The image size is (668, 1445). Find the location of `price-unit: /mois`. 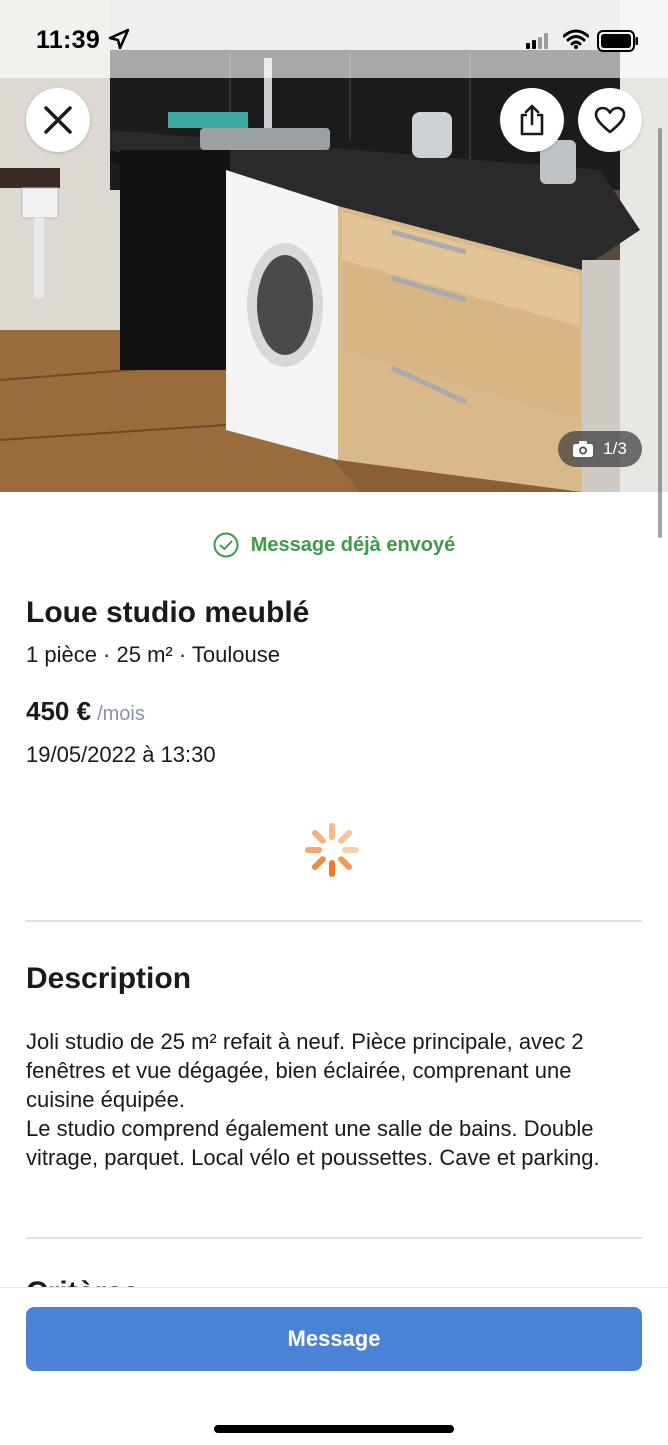

price-unit: /mois is located at coordinates (121, 714).